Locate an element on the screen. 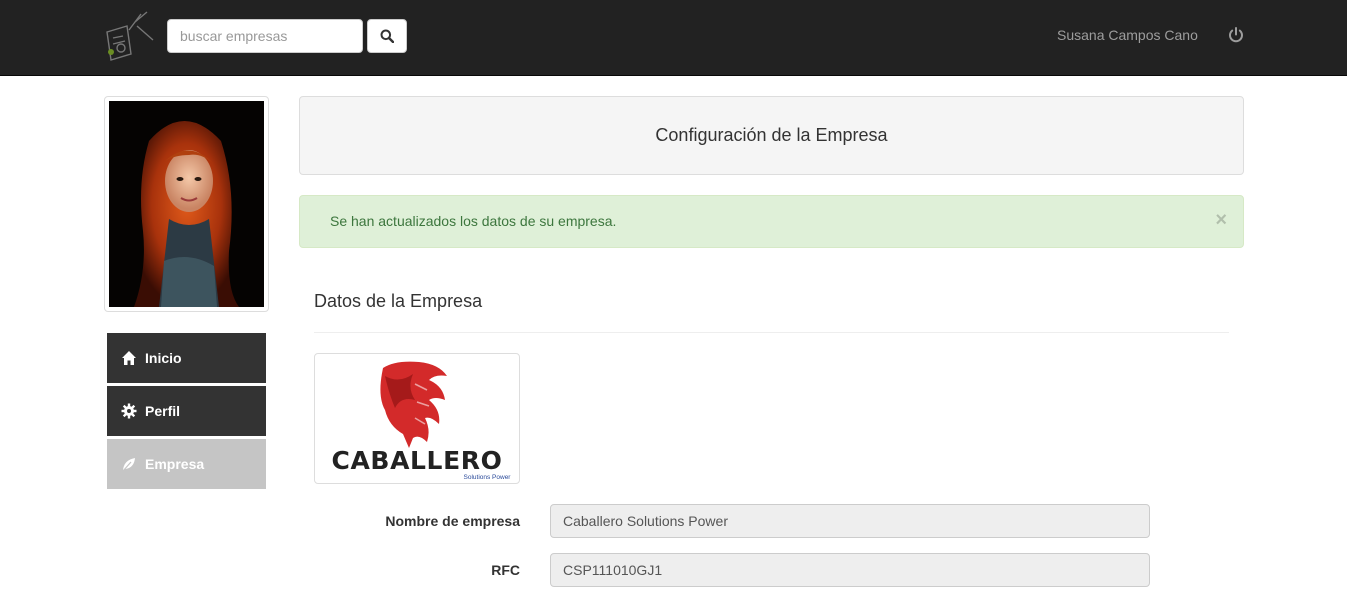 Image resolution: width=1347 pixels, height=595 pixels. logo-brand-text: CABALLERO is located at coordinates (417, 460).